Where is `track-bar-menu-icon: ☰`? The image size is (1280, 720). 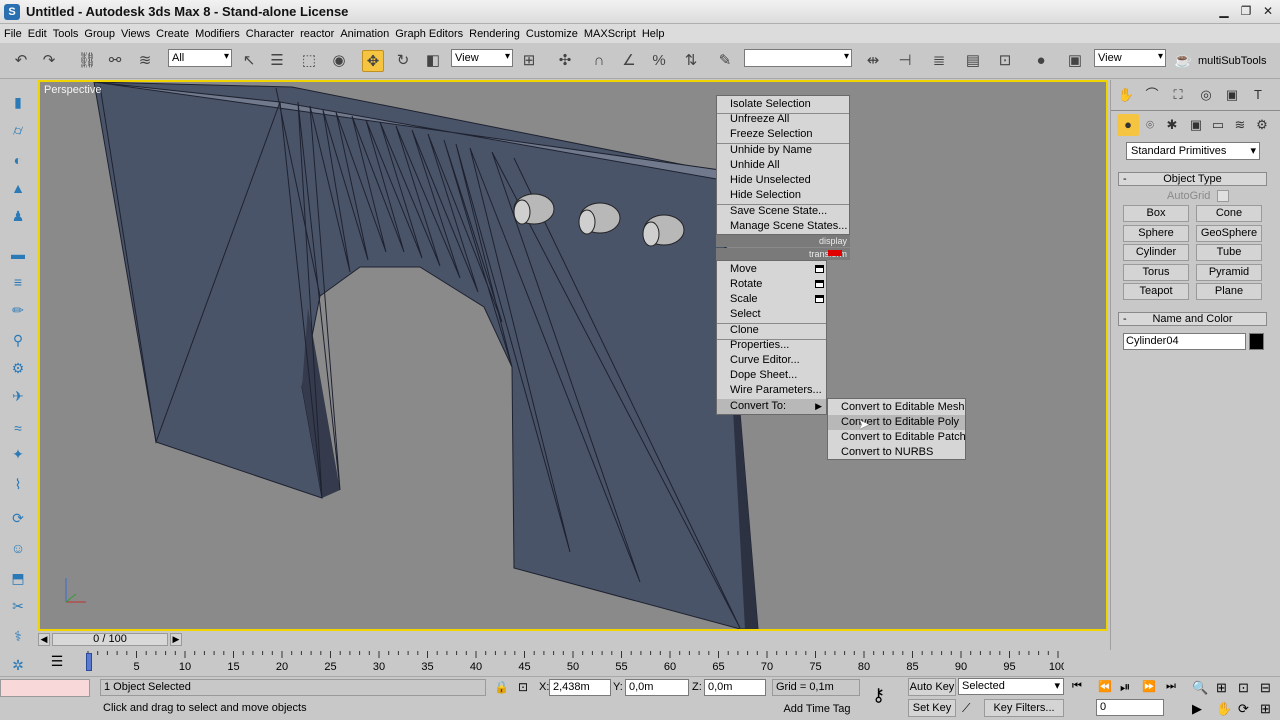 track-bar-menu-icon: ☰ is located at coordinates (57, 662).